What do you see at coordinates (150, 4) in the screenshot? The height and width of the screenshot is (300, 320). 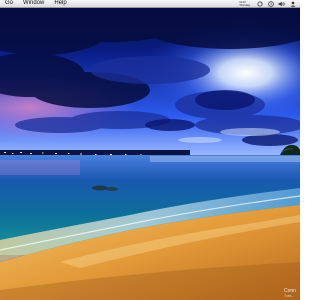 I see `menu-bar: Go Window Help 12:00 Thursday` at bounding box center [150, 4].